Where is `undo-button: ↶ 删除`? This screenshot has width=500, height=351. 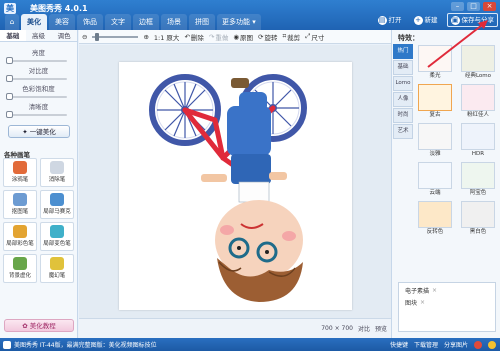 undo-button: ↶ 删除 is located at coordinates (193, 37).